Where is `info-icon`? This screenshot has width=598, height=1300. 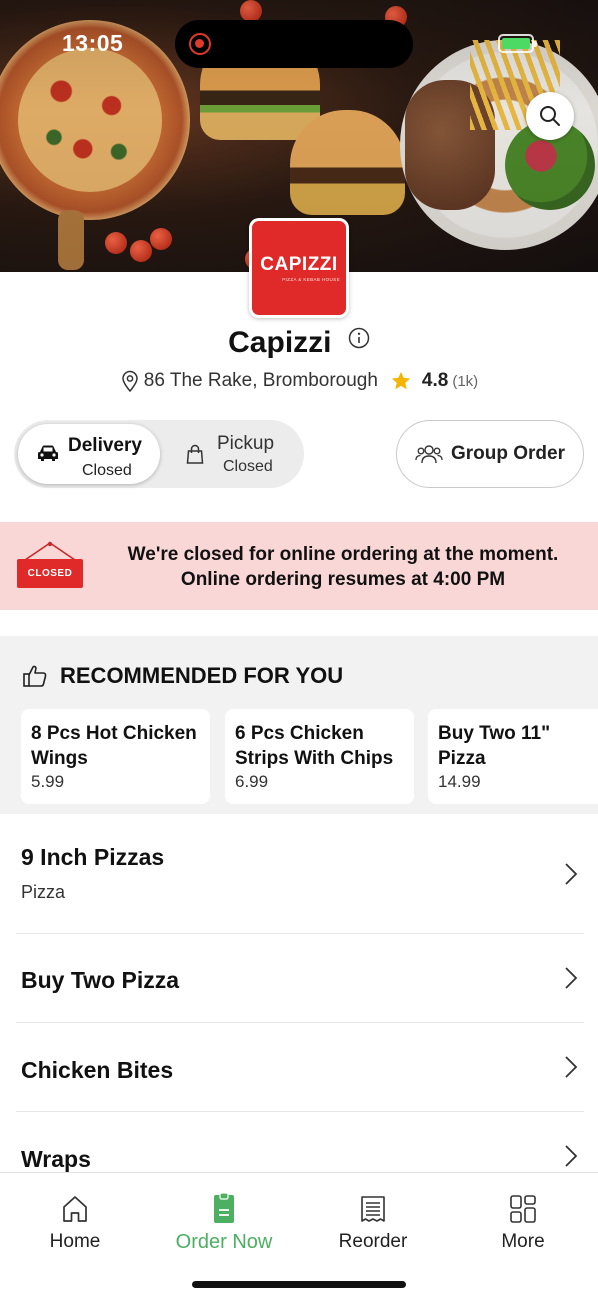 info-icon is located at coordinates (359, 338).